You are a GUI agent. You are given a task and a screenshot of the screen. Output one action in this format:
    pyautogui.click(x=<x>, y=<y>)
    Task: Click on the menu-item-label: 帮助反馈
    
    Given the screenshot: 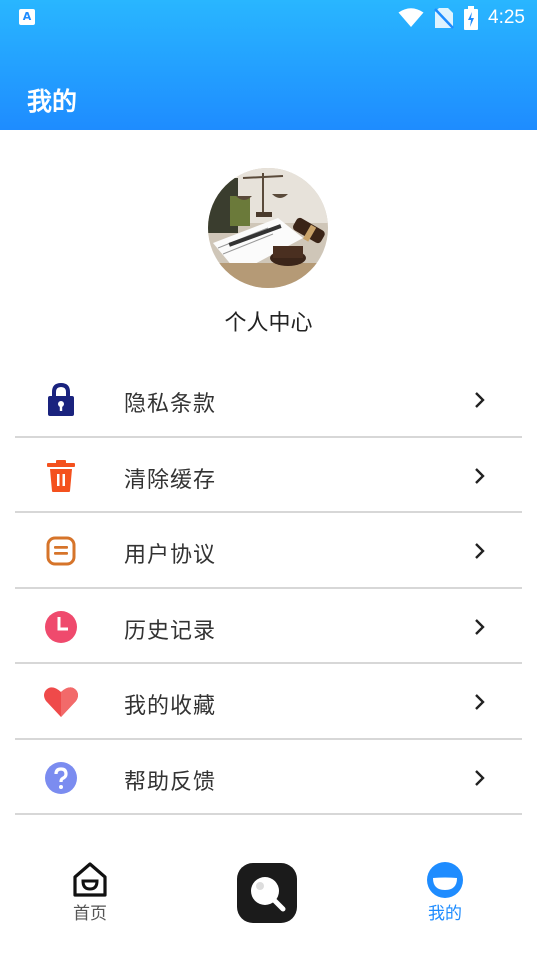 What is the action you would take?
    pyautogui.click(x=170, y=782)
    